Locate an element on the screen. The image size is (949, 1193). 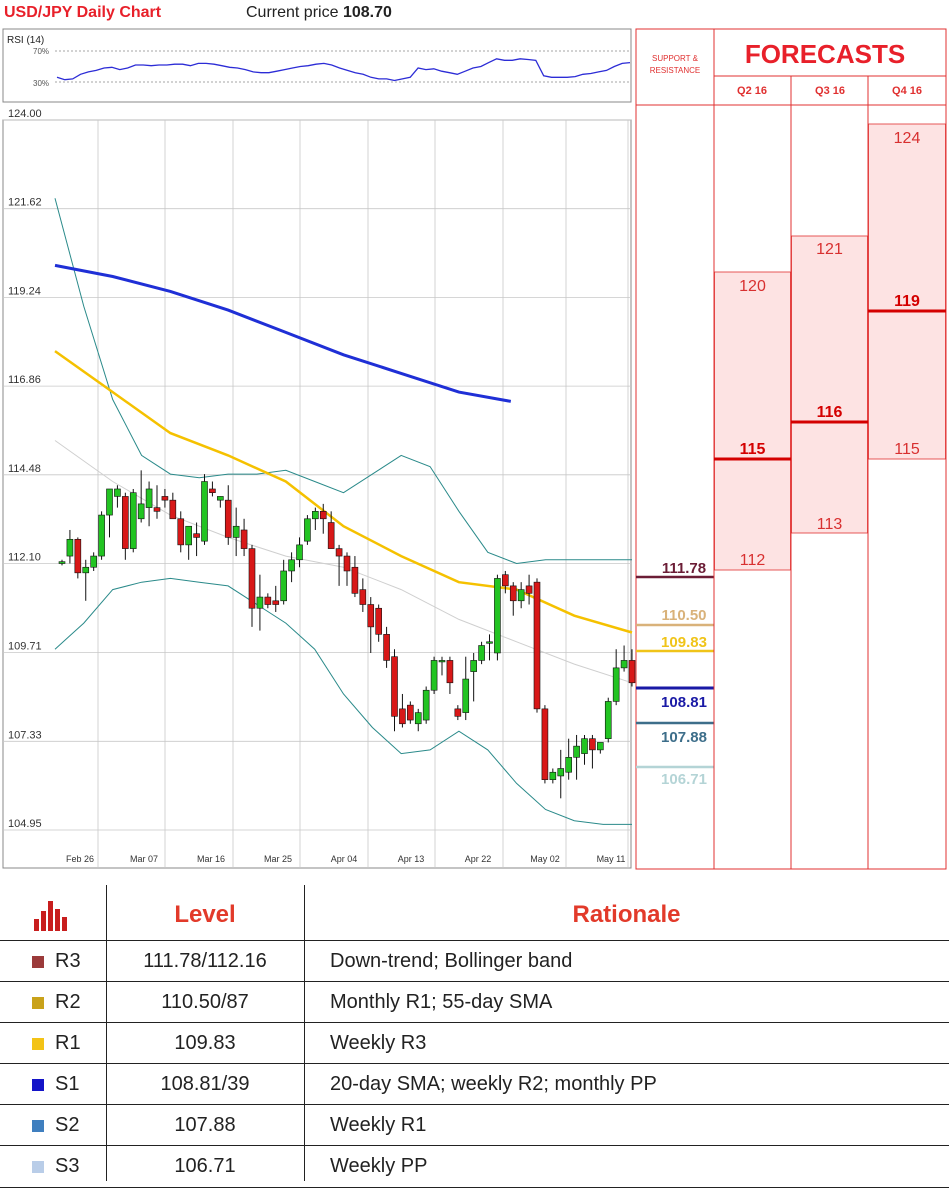
level-rationale: Weekly R3 is located at coordinates (378, 1043).